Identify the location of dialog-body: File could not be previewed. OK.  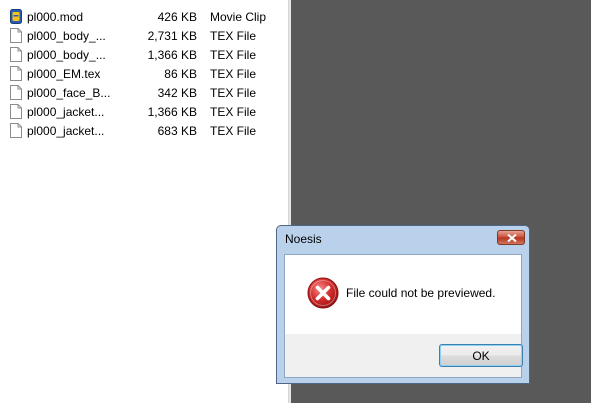
(403, 316).